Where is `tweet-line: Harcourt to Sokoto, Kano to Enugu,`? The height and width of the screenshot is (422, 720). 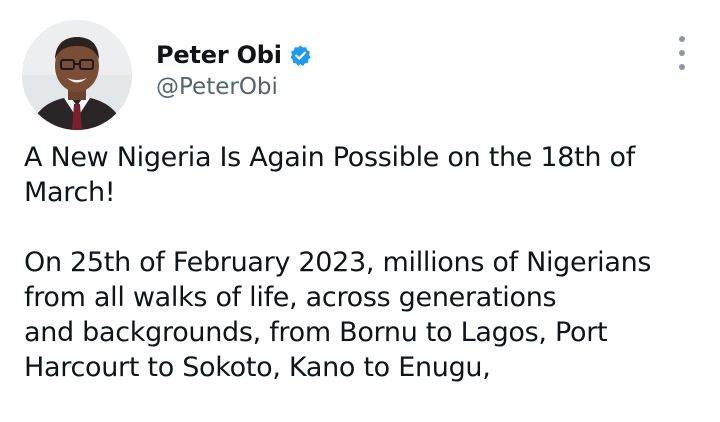 tweet-line: Harcourt to Sokoto, Kano to Enugu, is located at coordinates (257, 367).